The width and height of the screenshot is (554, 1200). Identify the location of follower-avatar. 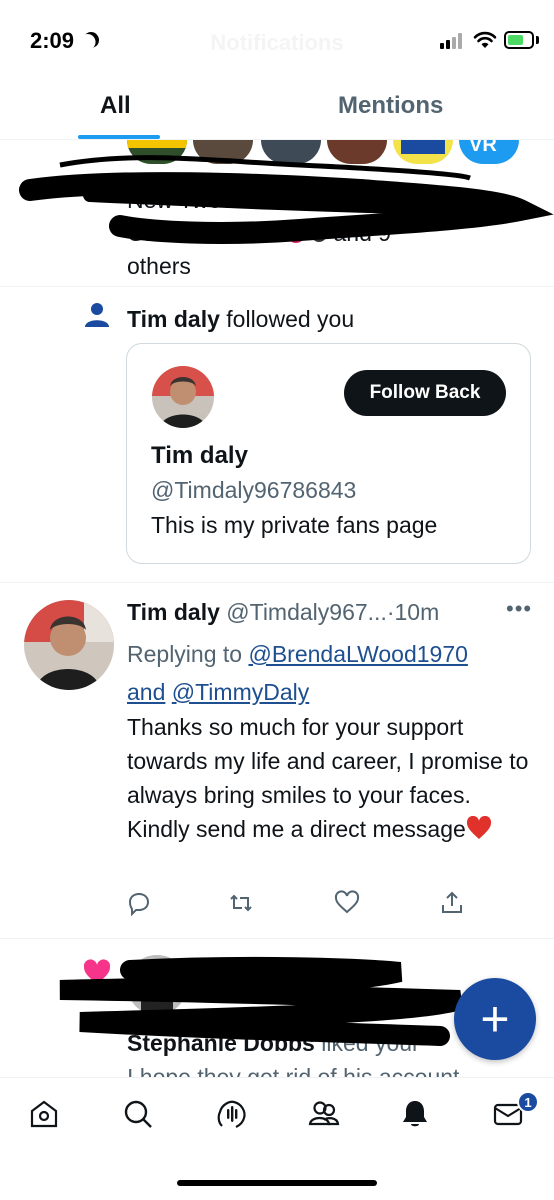
(183, 397).